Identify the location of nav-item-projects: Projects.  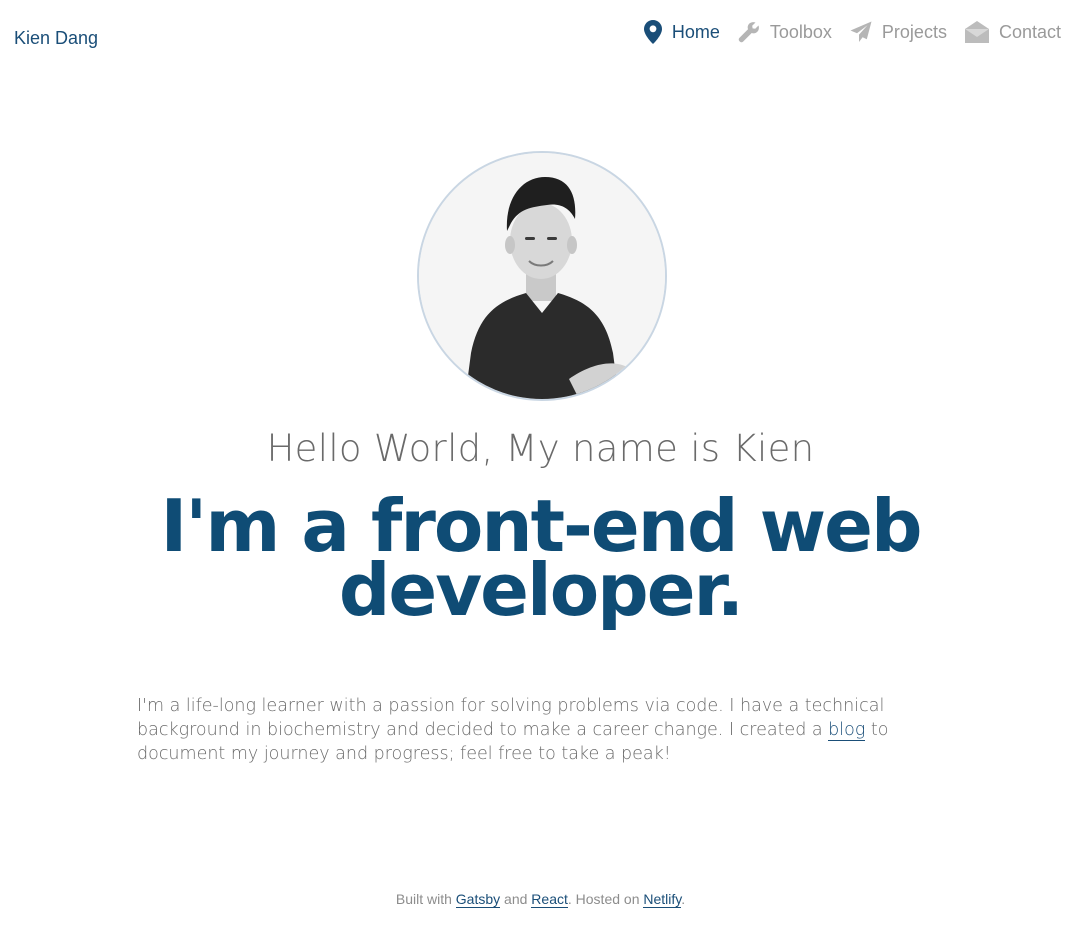
(898, 32).